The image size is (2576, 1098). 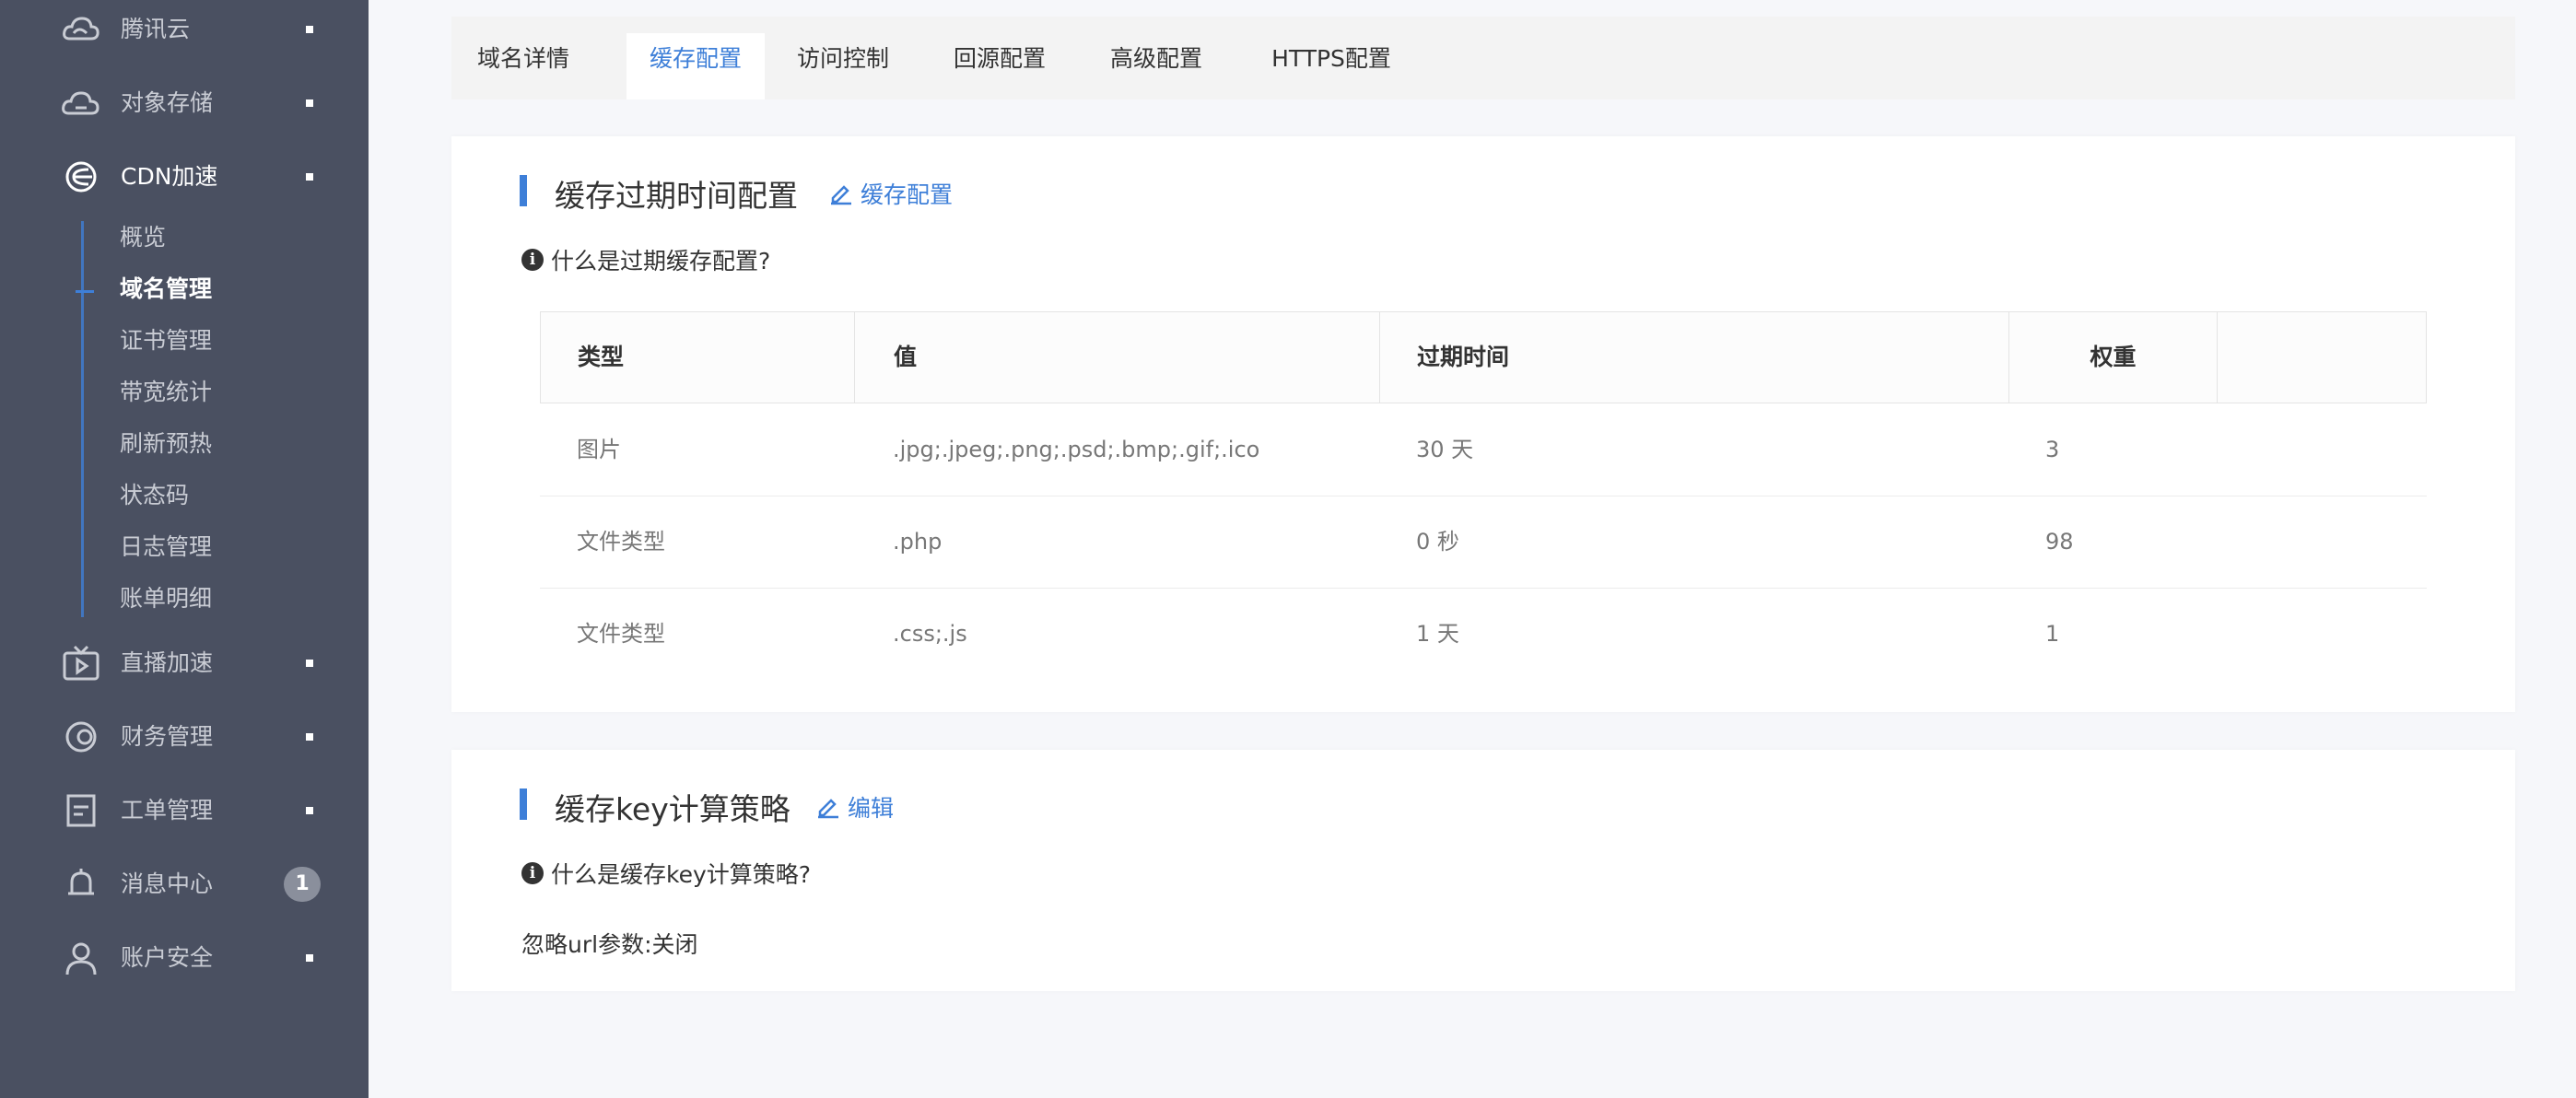 I want to click on cloud-storage-icon, so click(x=81, y=103).